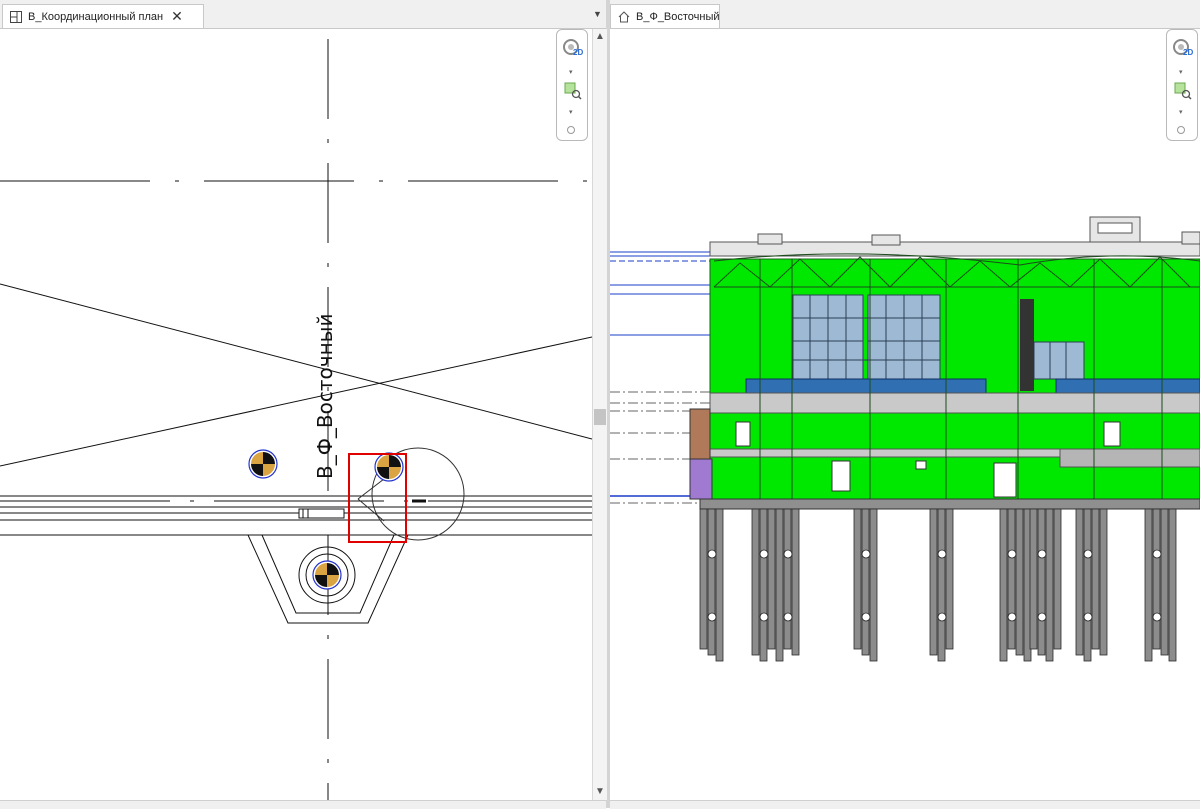 The width and height of the screenshot is (1200, 809). I want to click on tab-east-elevation: В_Ф_Восточный, so click(665, 16).